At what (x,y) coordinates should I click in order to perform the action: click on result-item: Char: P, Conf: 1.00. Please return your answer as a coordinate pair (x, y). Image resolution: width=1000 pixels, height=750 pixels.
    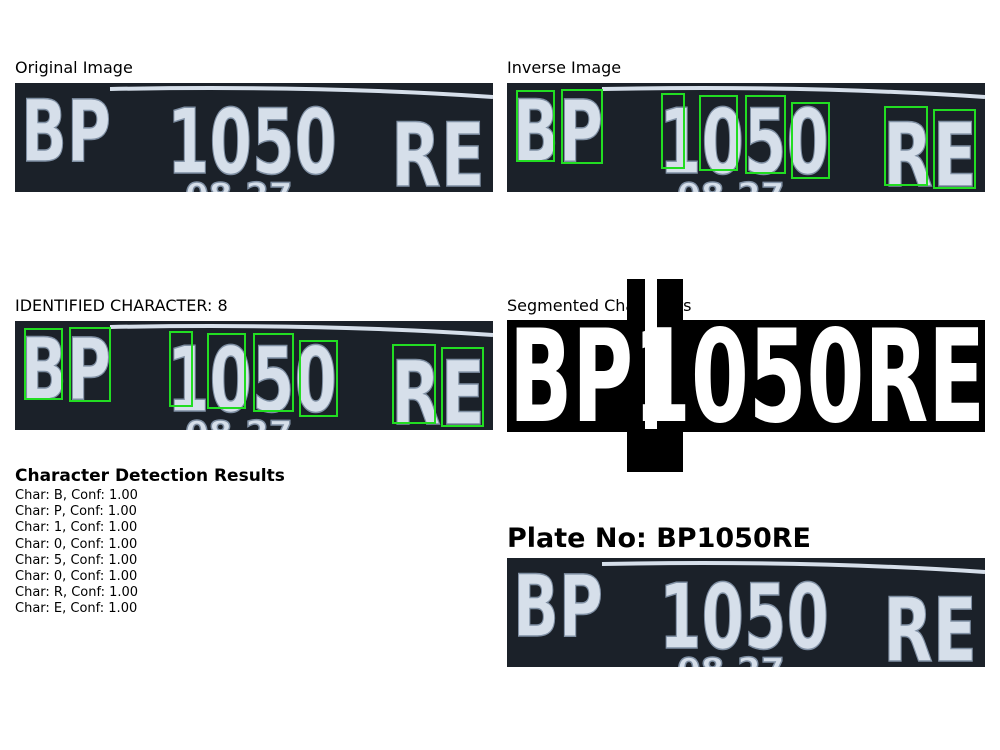
    Looking at the image, I should click on (76, 512).